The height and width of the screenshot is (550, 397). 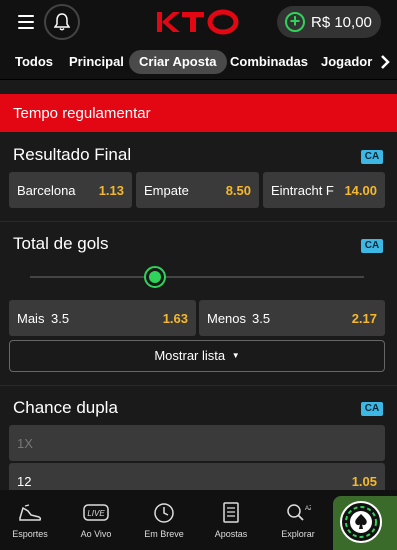 I want to click on live-icon: LIVE, so click(x=96, y=512).